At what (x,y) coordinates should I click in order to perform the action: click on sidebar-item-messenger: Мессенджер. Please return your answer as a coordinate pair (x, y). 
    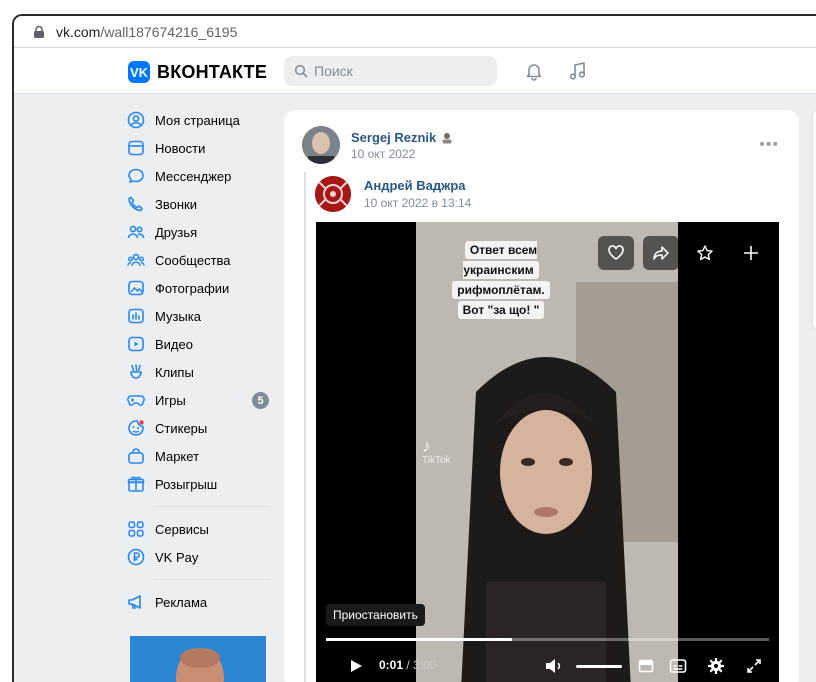
    Looking at the image, I should click on (201, 176).